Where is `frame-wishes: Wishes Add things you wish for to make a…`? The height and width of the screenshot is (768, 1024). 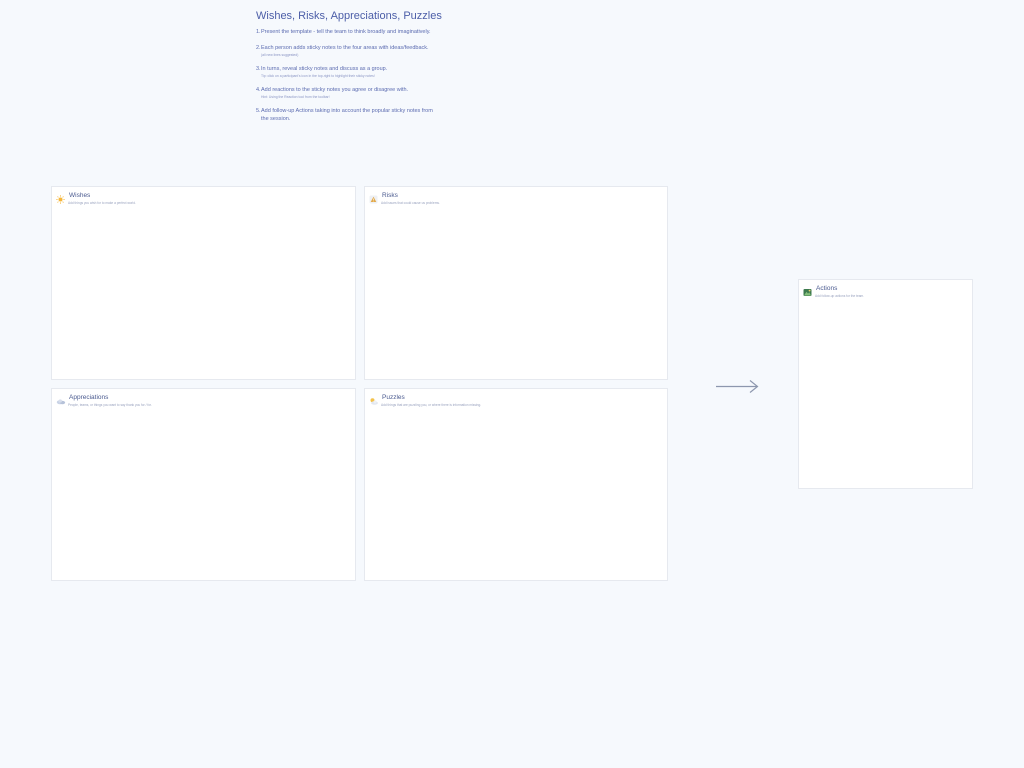
frame-wishes: Wishes Add things you wish for to make a… is located at coordinates (203, 283).